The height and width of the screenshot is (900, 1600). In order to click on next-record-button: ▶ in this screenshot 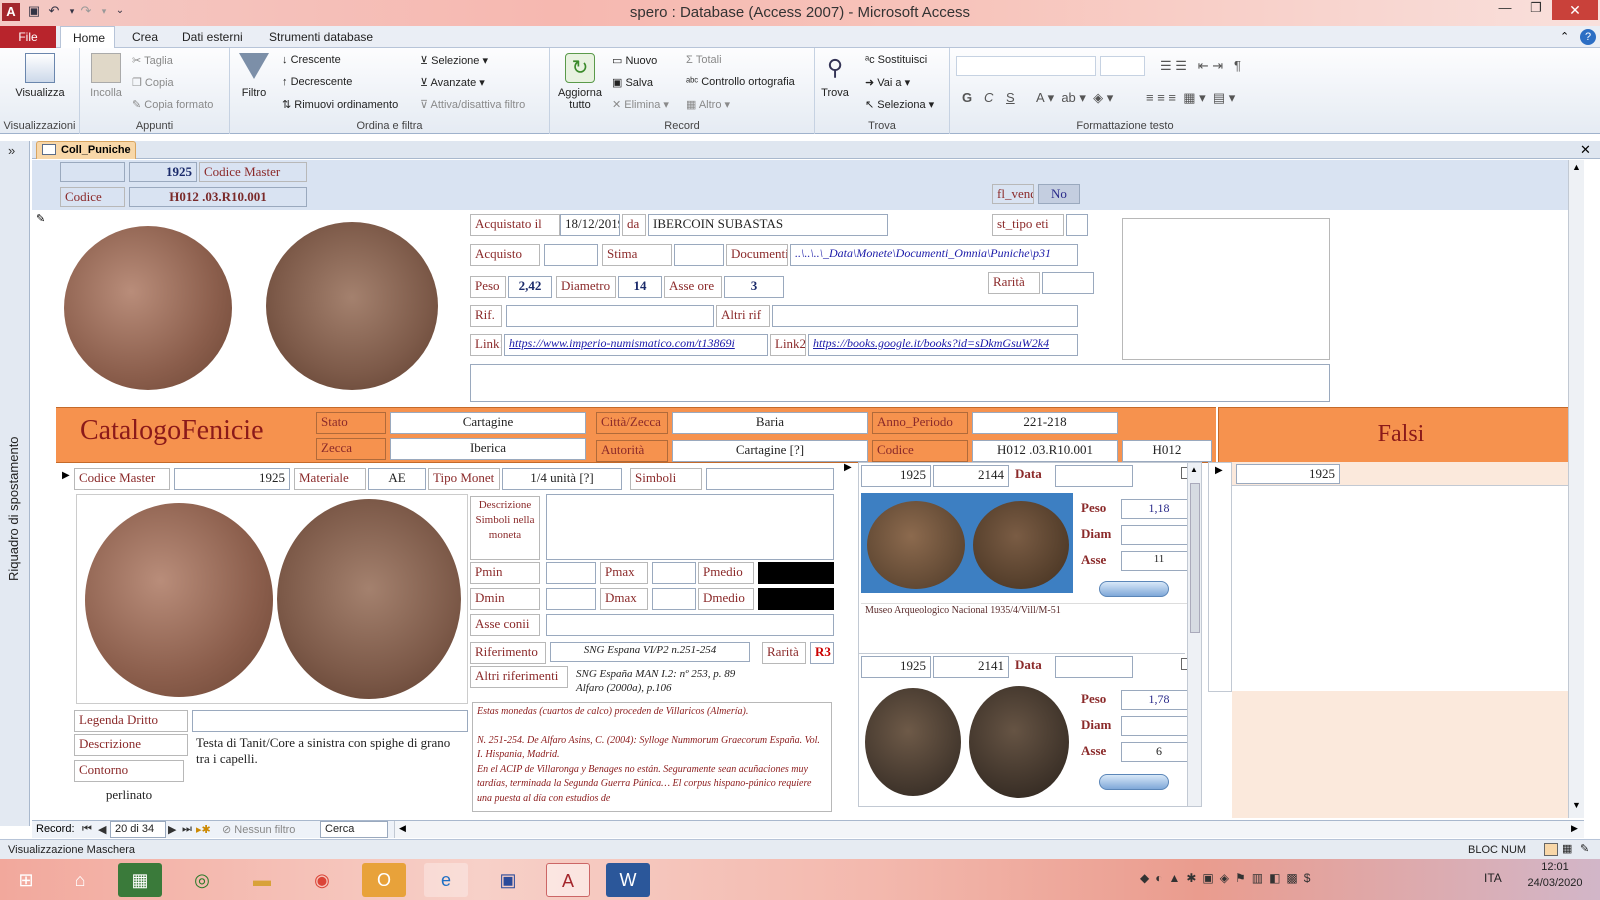, I will do `click(172, 829)`.